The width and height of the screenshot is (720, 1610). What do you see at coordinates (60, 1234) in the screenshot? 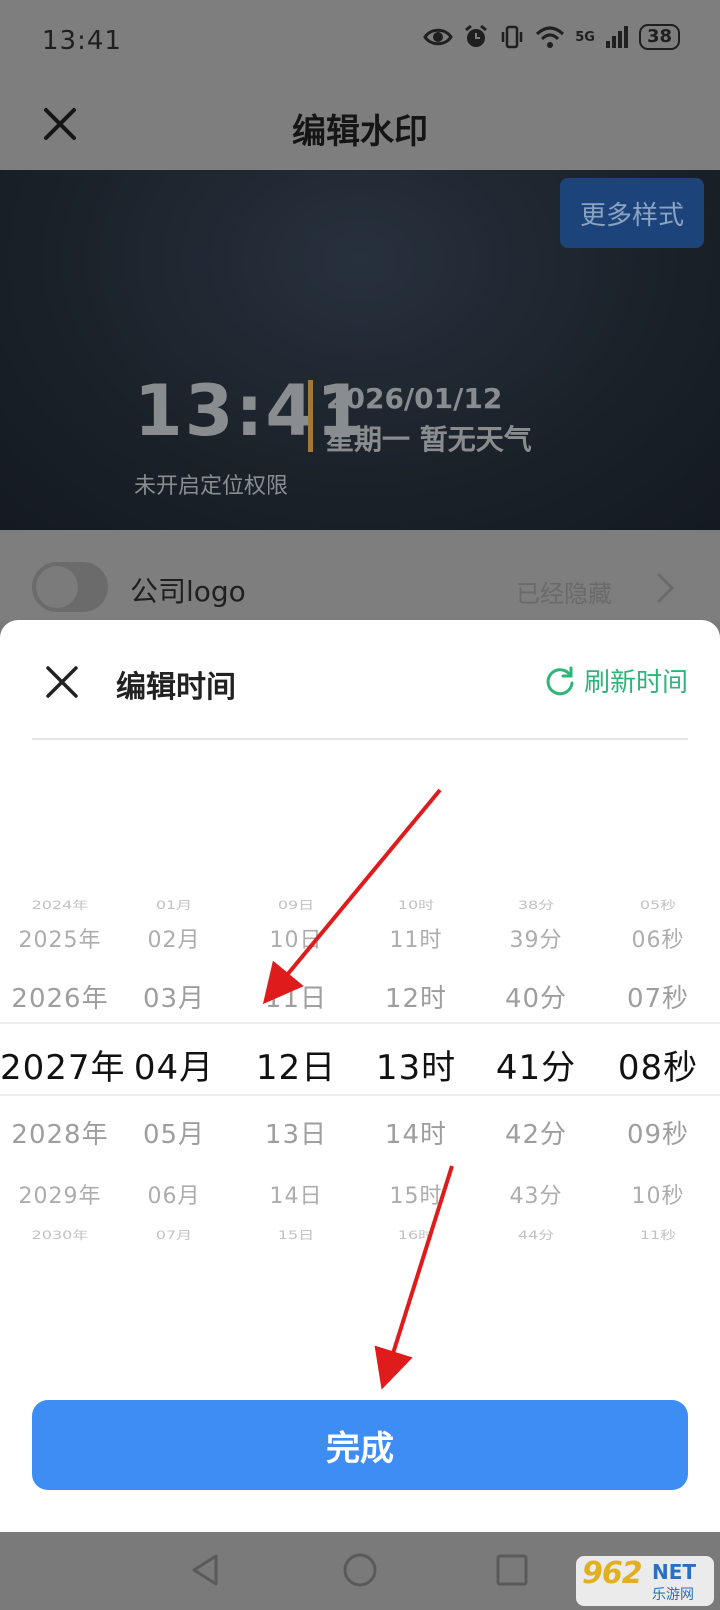
I see `picker-item: 2030年` at bounding box center [60, 1234].